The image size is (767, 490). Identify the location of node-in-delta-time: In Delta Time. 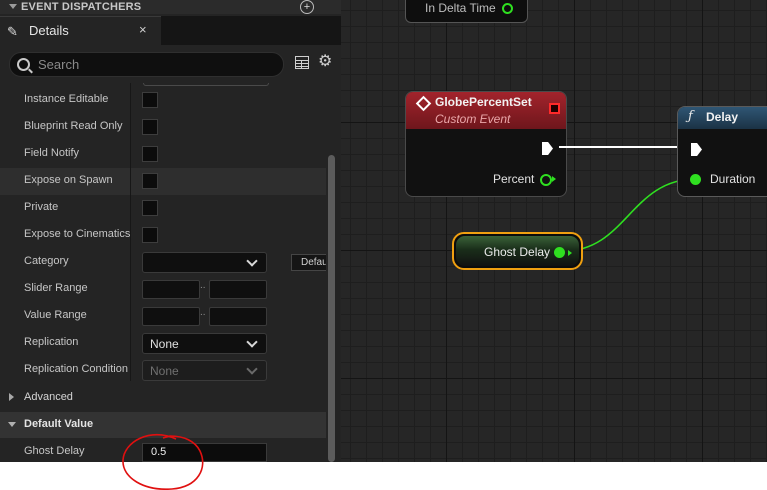
(466, 11).